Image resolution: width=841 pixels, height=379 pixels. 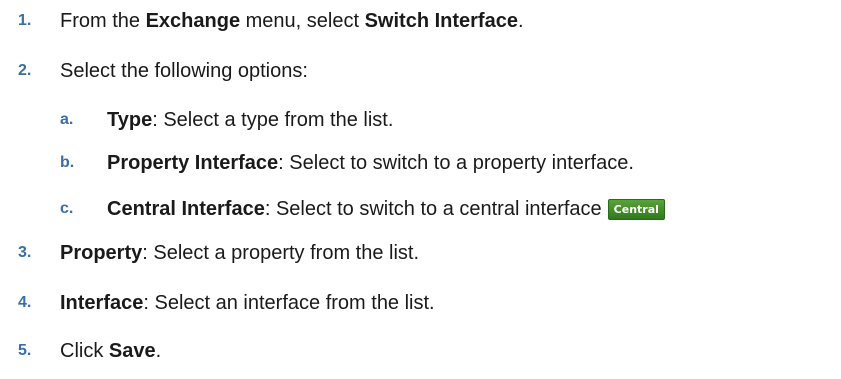 I want to click on step-number: 3., so click(x=25, y=252).